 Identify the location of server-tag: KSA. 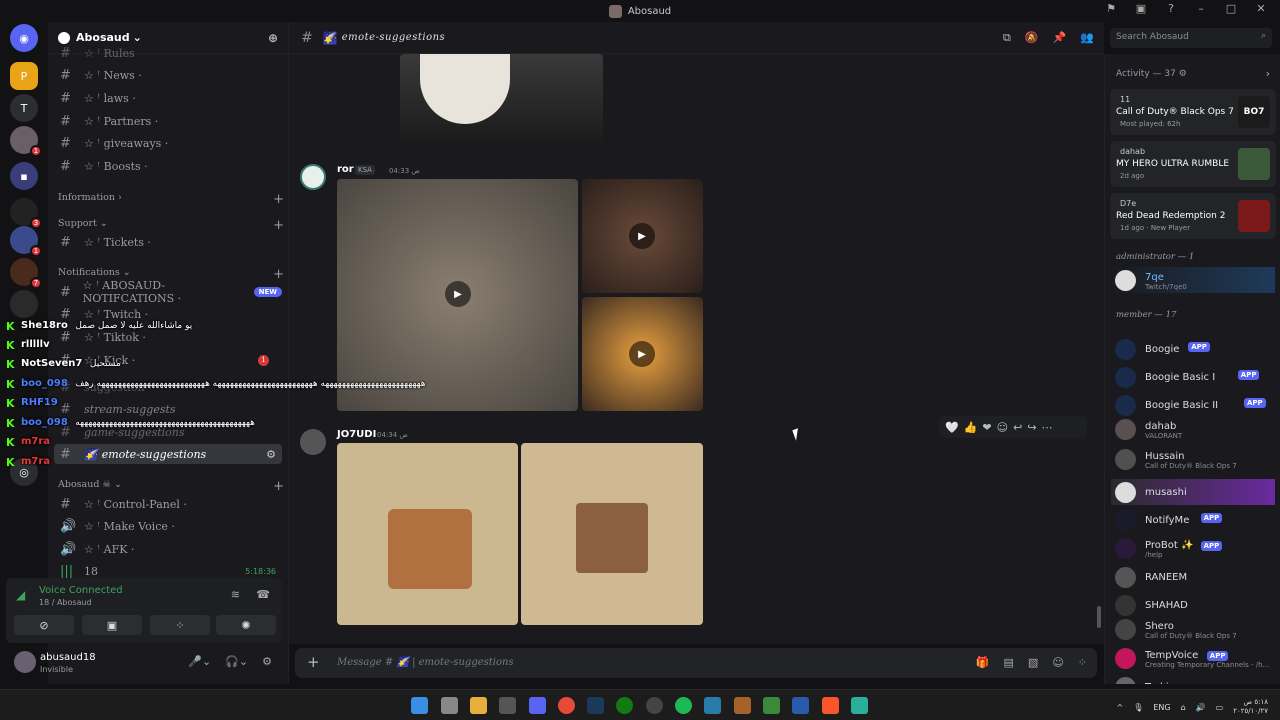
(365, 170).